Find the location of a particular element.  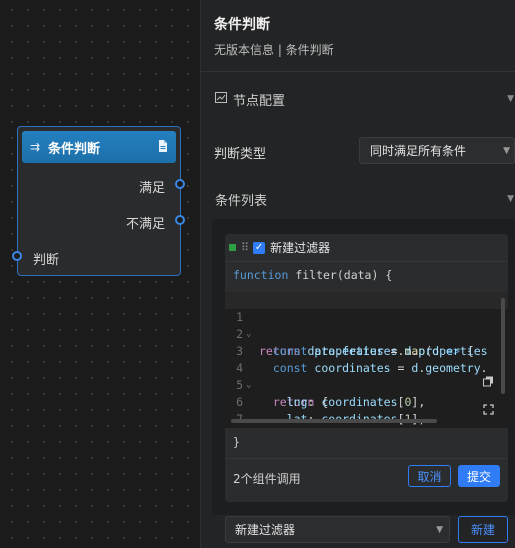

horizontal-scrollbar is located at coordinates (334, 421).